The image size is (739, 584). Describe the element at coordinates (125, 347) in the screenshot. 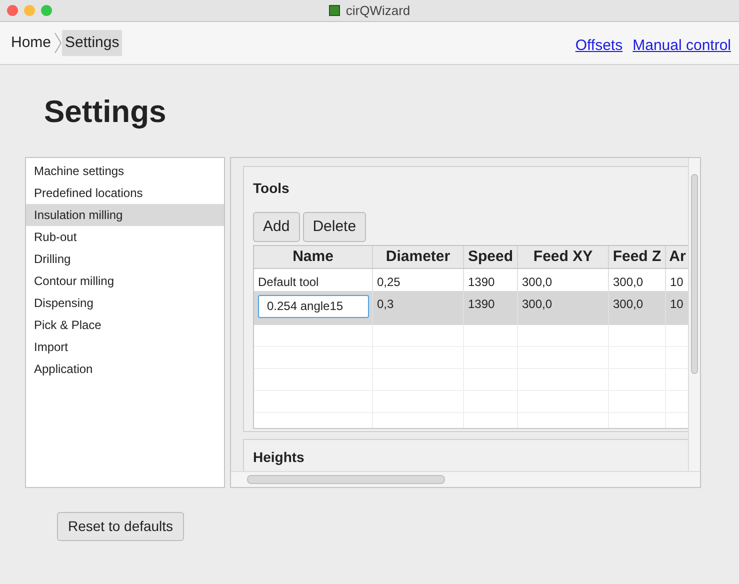

I see `settings-list-item: Import` at that location.